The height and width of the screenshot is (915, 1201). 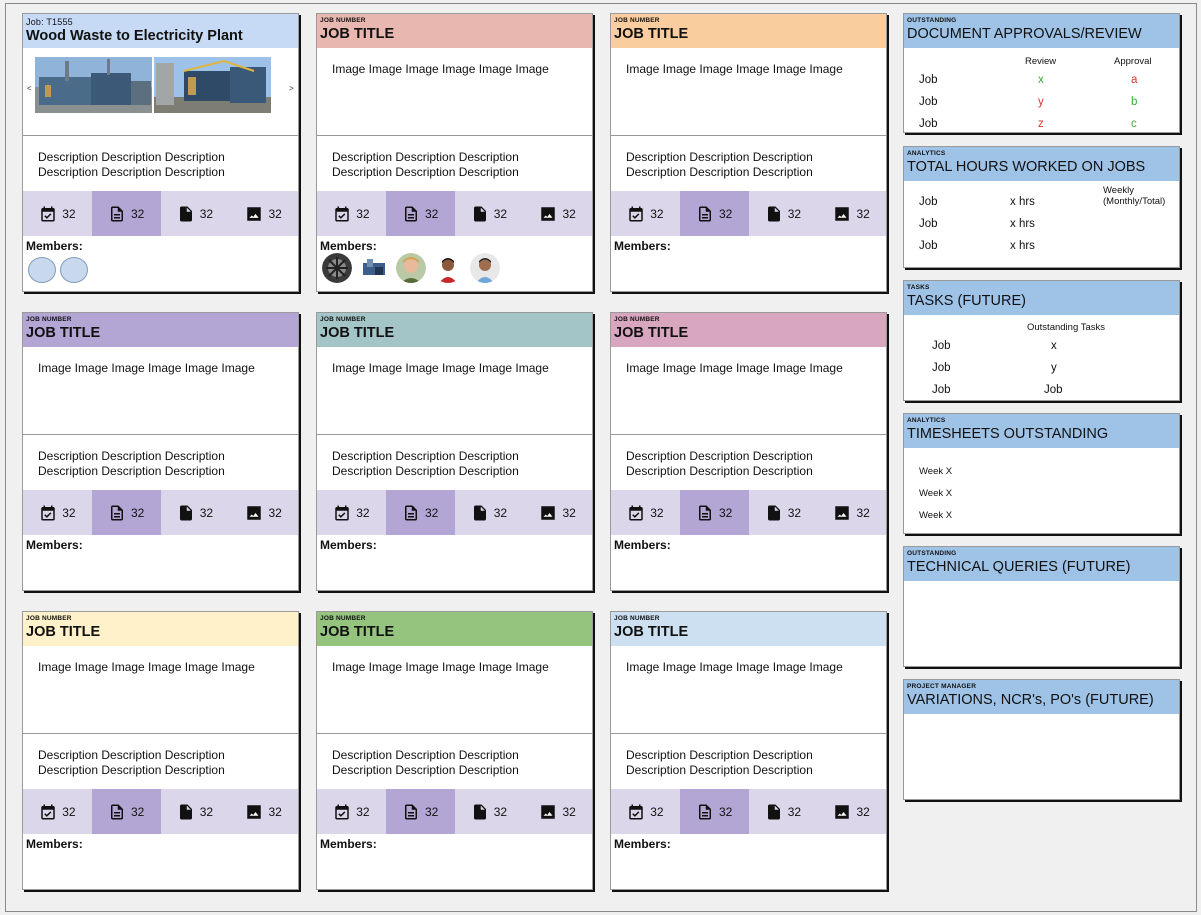 What do you see at coordinates (291, 88) in the screenshot?
I see `carousel-next-arrow: >` at bounding box center [291, 88].